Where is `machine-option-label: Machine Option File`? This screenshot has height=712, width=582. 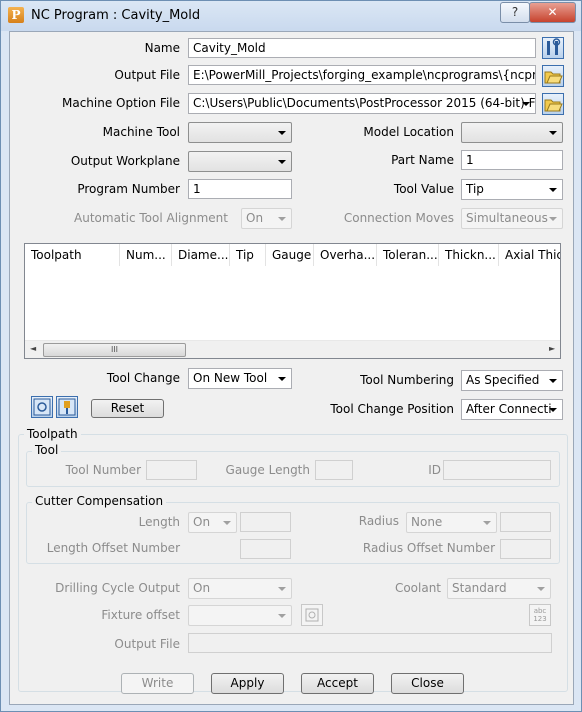
machine-option-label: Machine Option File is located at coordinates (121, 103).